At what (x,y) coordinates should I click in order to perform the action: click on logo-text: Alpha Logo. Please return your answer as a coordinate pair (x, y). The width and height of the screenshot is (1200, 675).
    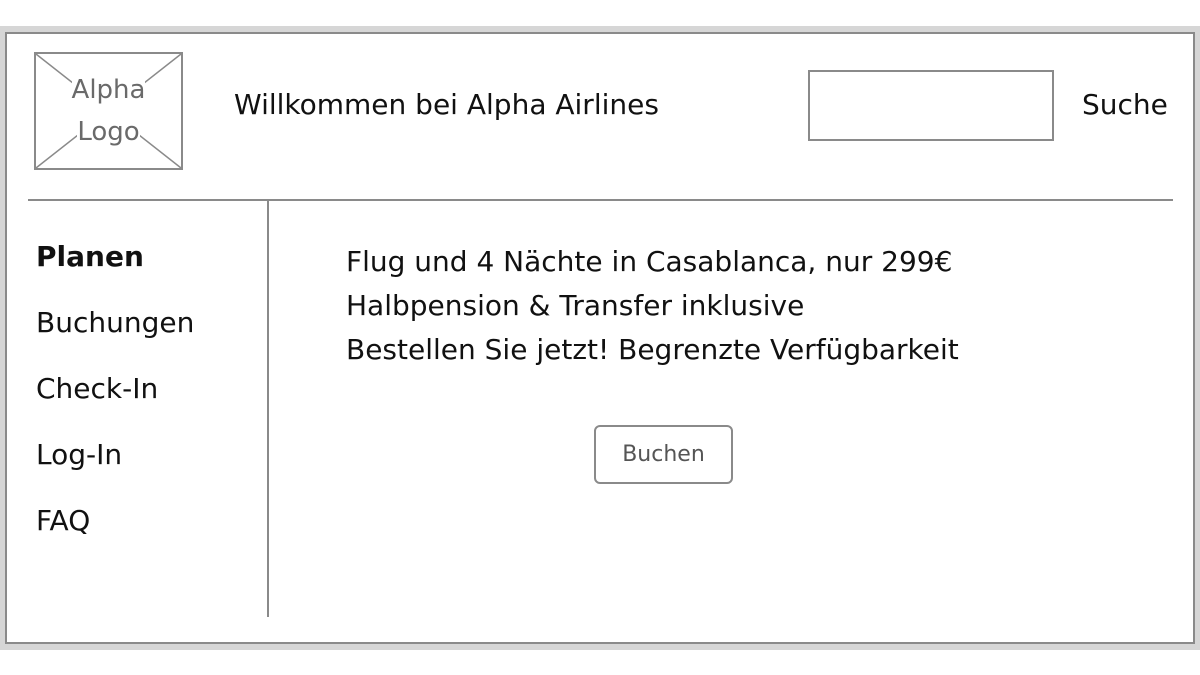
    Looking at the image, I should click on (108, 111).